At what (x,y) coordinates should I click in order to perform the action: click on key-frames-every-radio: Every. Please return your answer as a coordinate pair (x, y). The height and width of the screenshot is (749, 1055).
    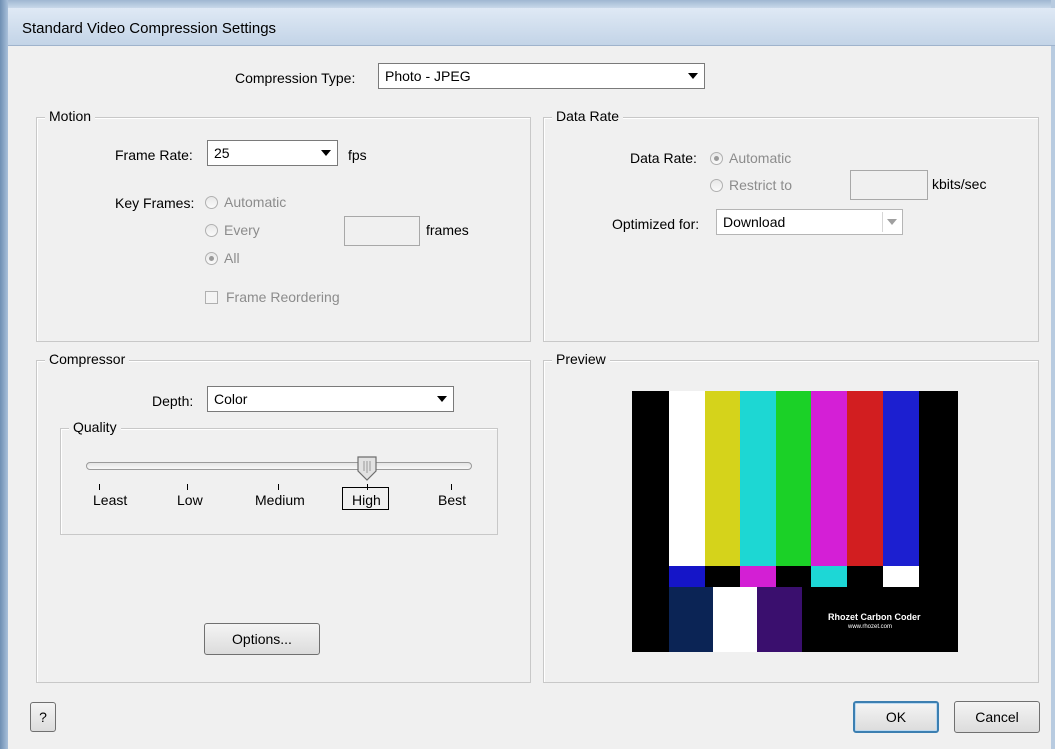
    Looking at the image, I should click on (232, 230).